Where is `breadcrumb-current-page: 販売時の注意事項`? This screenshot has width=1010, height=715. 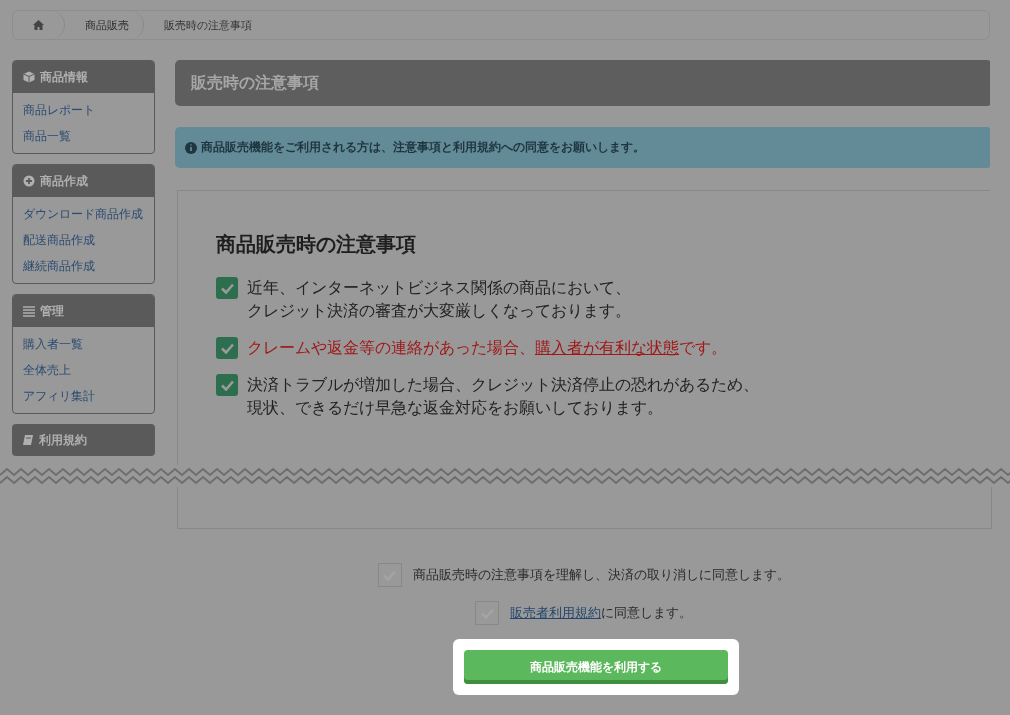 breadcrumb-current-page: 販売時の注意事項 is located at coordinates (208, 25).